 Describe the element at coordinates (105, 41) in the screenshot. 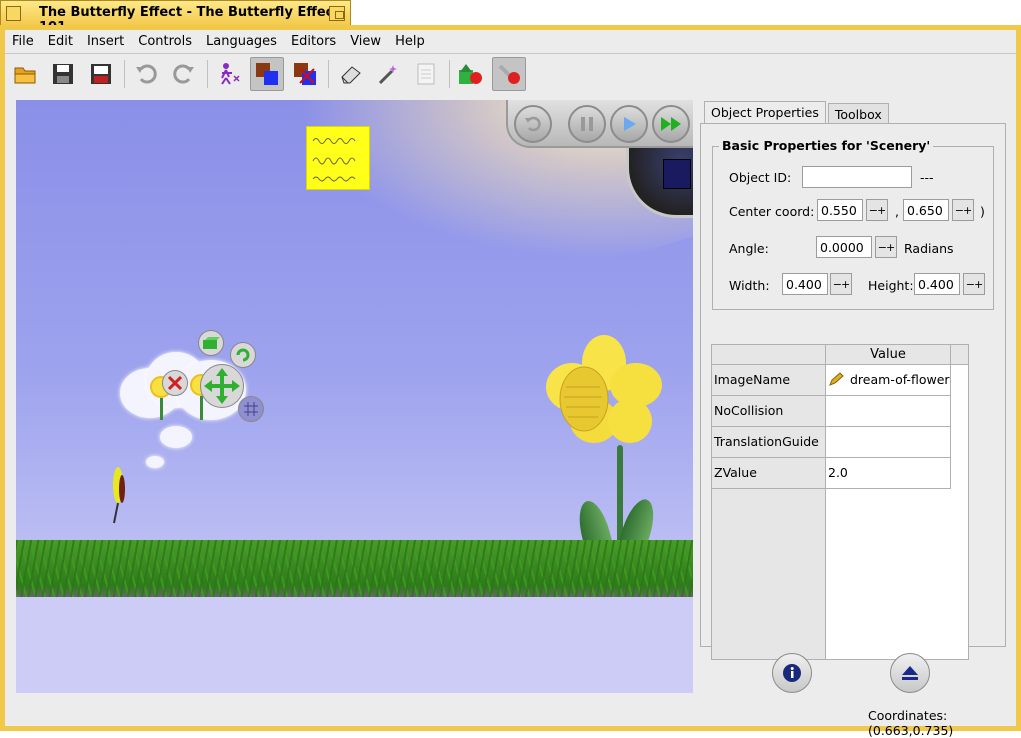

I see `menu-insert: Insert` at that location.